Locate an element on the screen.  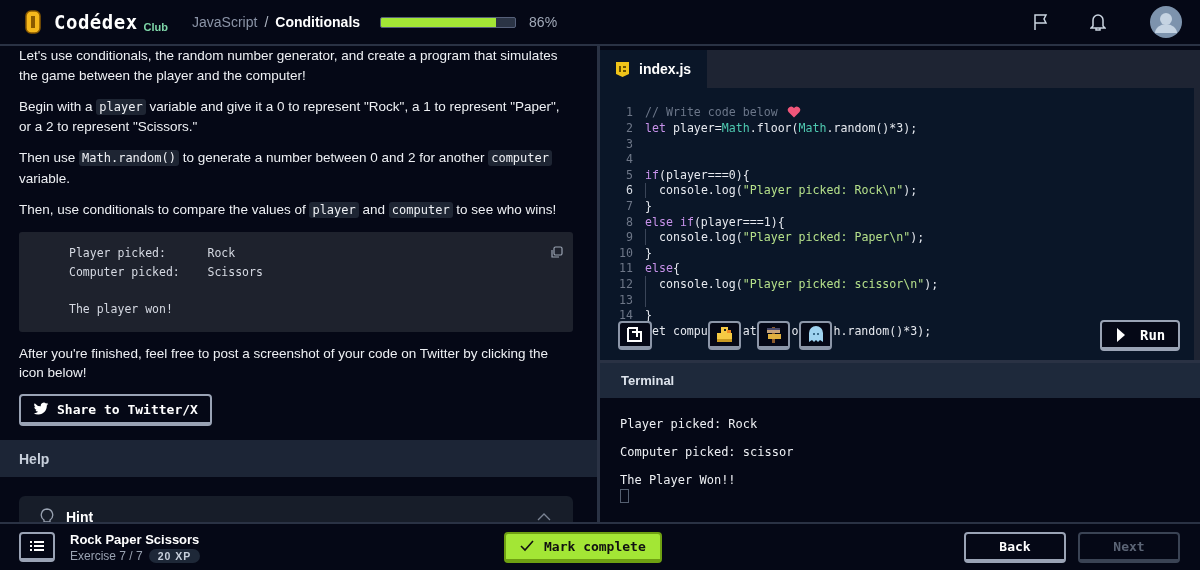
terminal-title: Terminal is located at coordinates (648, 380).